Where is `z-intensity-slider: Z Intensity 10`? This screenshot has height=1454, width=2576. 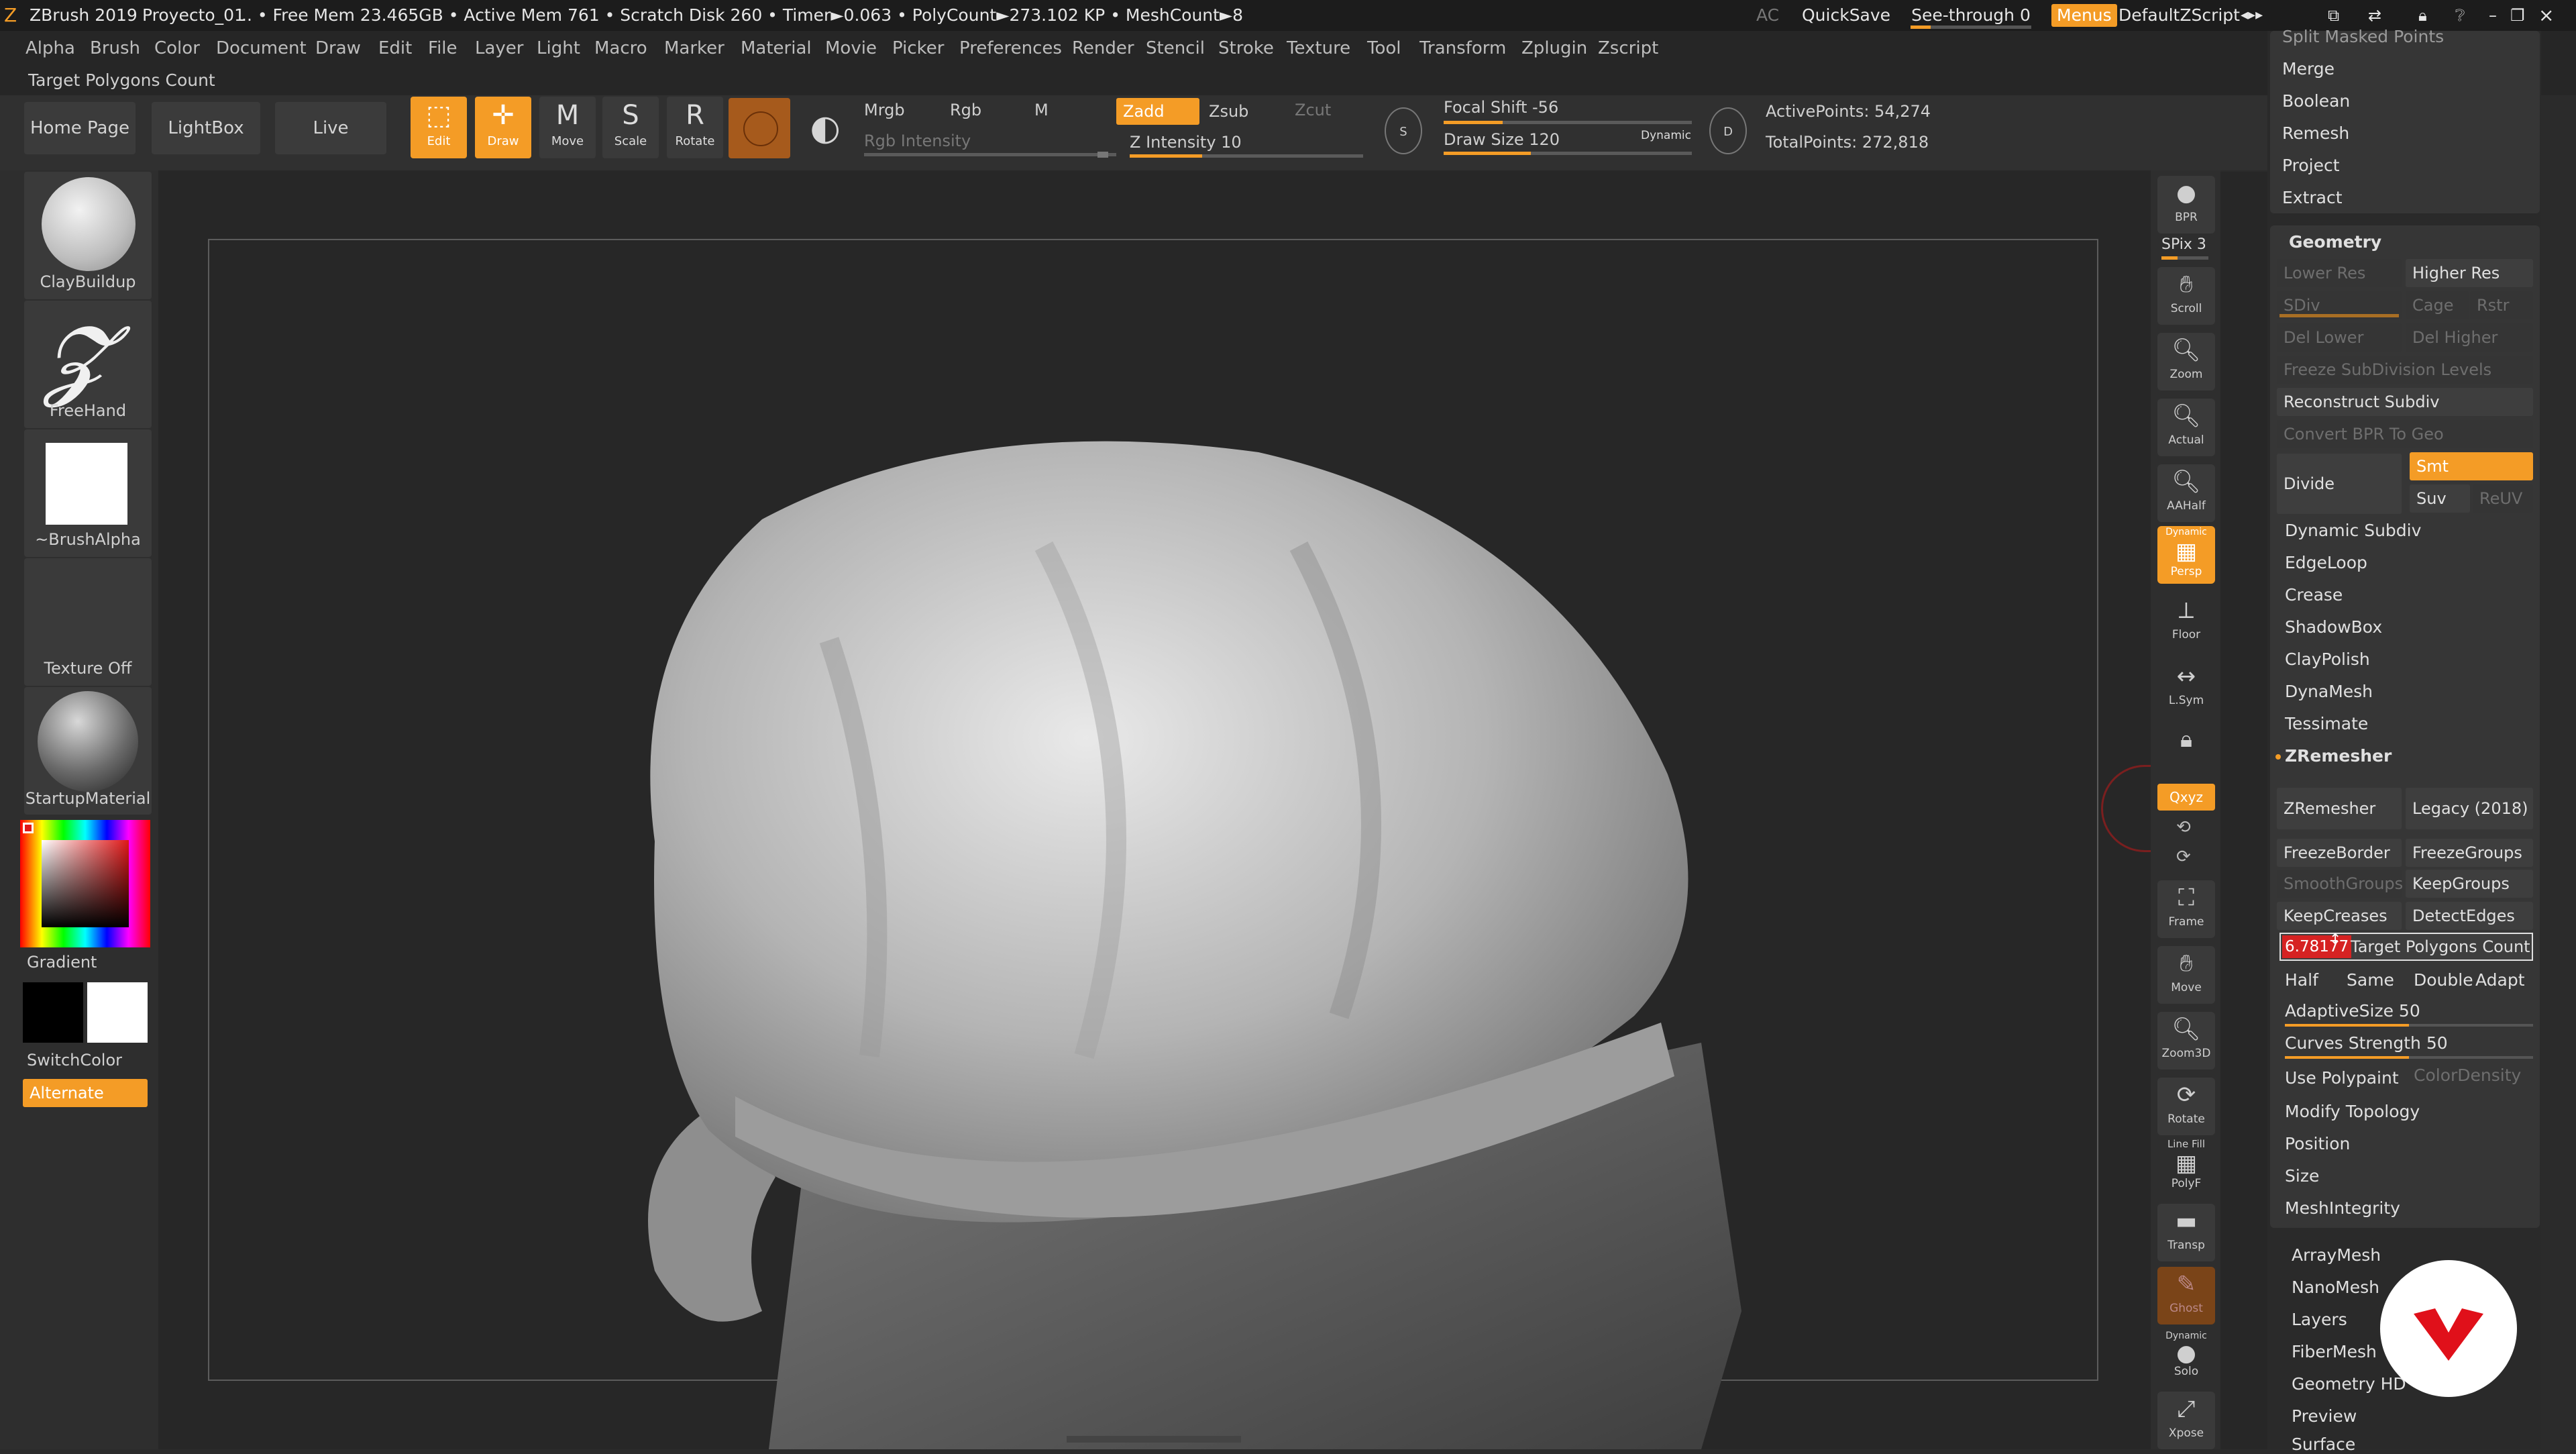 z-intensity-slider: Z Intensity 10 is located at coordinates (1186, 143).